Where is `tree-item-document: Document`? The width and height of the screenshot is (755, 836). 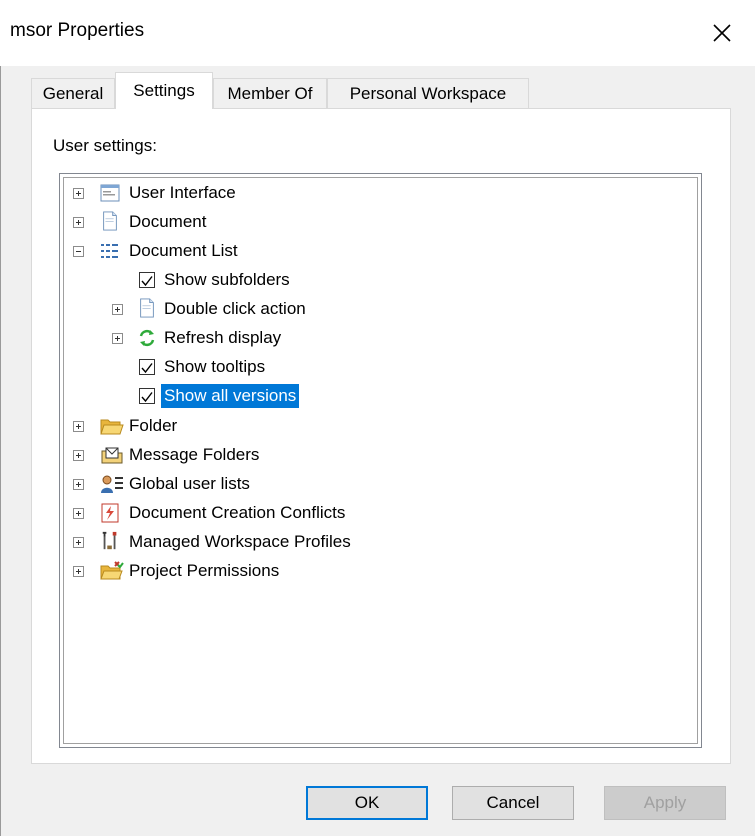 tree-item-document: Document is located at coordinates (264, 222).